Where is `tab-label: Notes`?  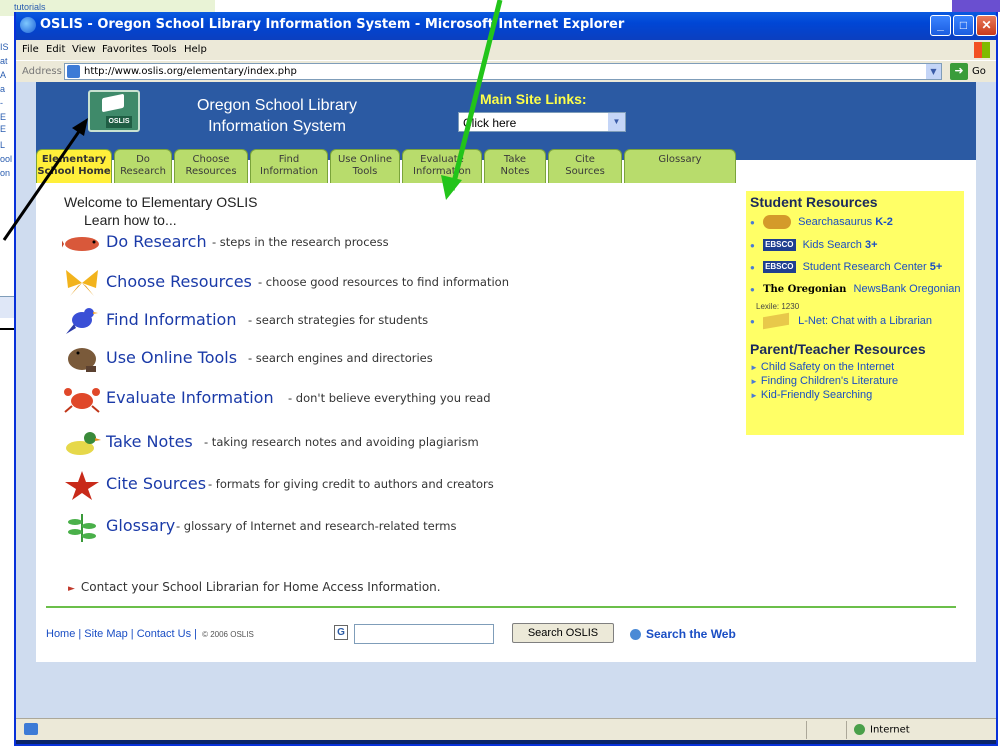
tab-label: Notes is located at coordinates (515, 171).